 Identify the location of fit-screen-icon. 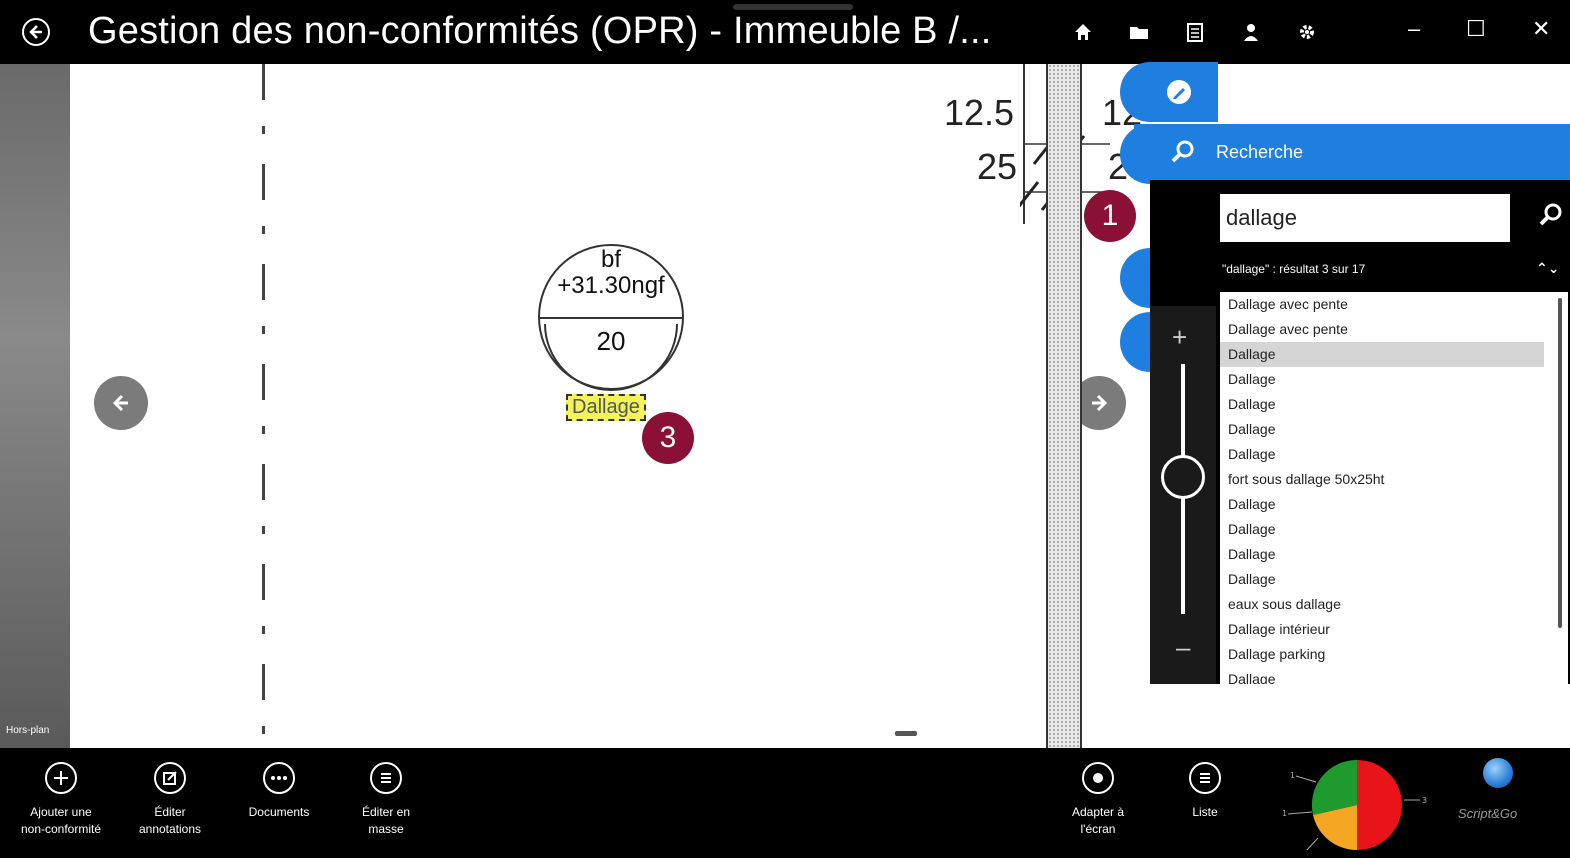
(1098, 778).